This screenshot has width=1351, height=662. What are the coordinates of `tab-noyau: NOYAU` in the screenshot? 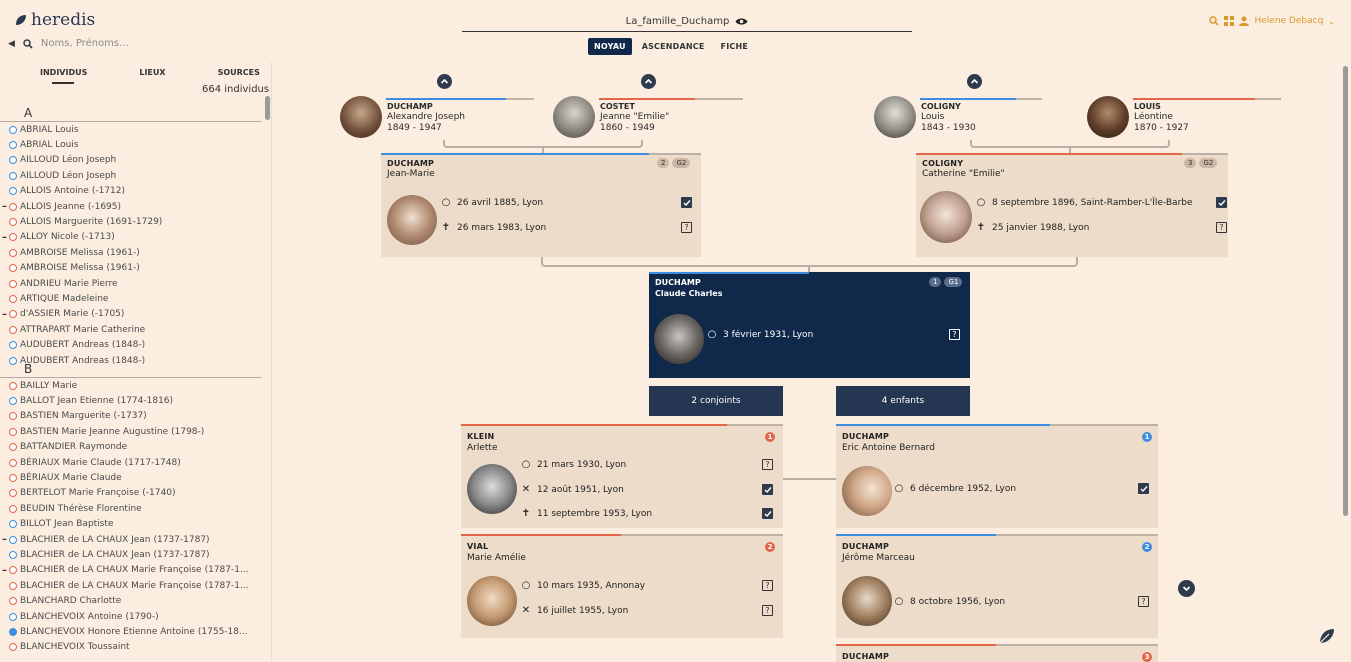 It's located at (610, 46).